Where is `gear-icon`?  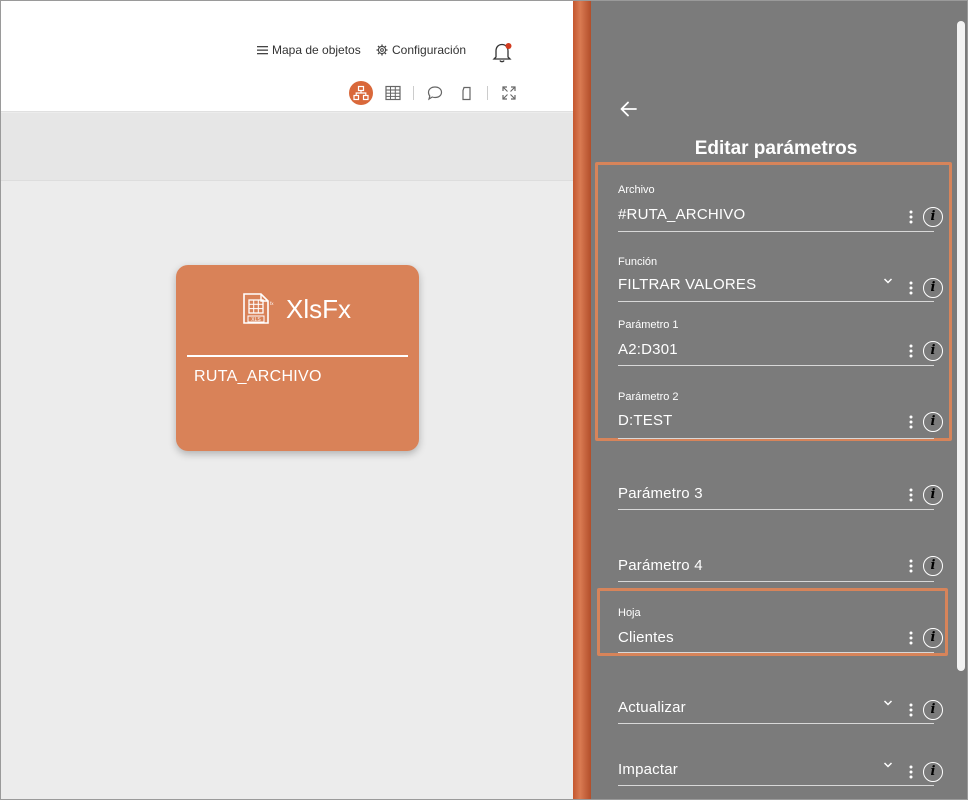 gear-icon is located at coordinates (382, 50).